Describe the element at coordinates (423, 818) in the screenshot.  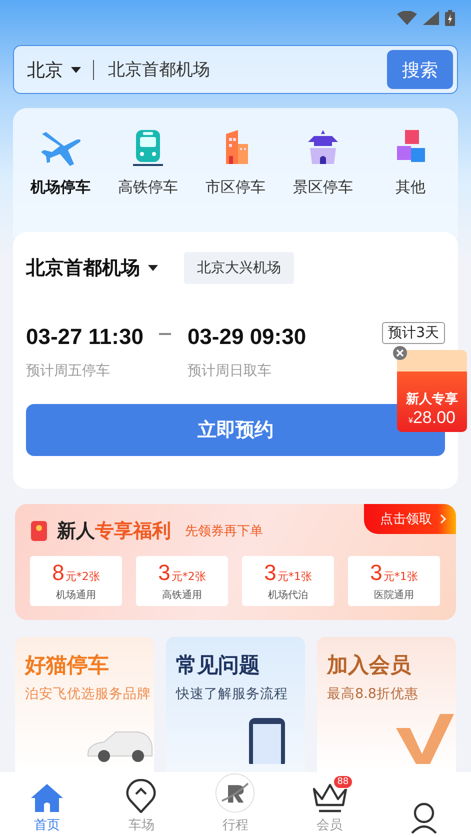
I see `person-icon` at that location.